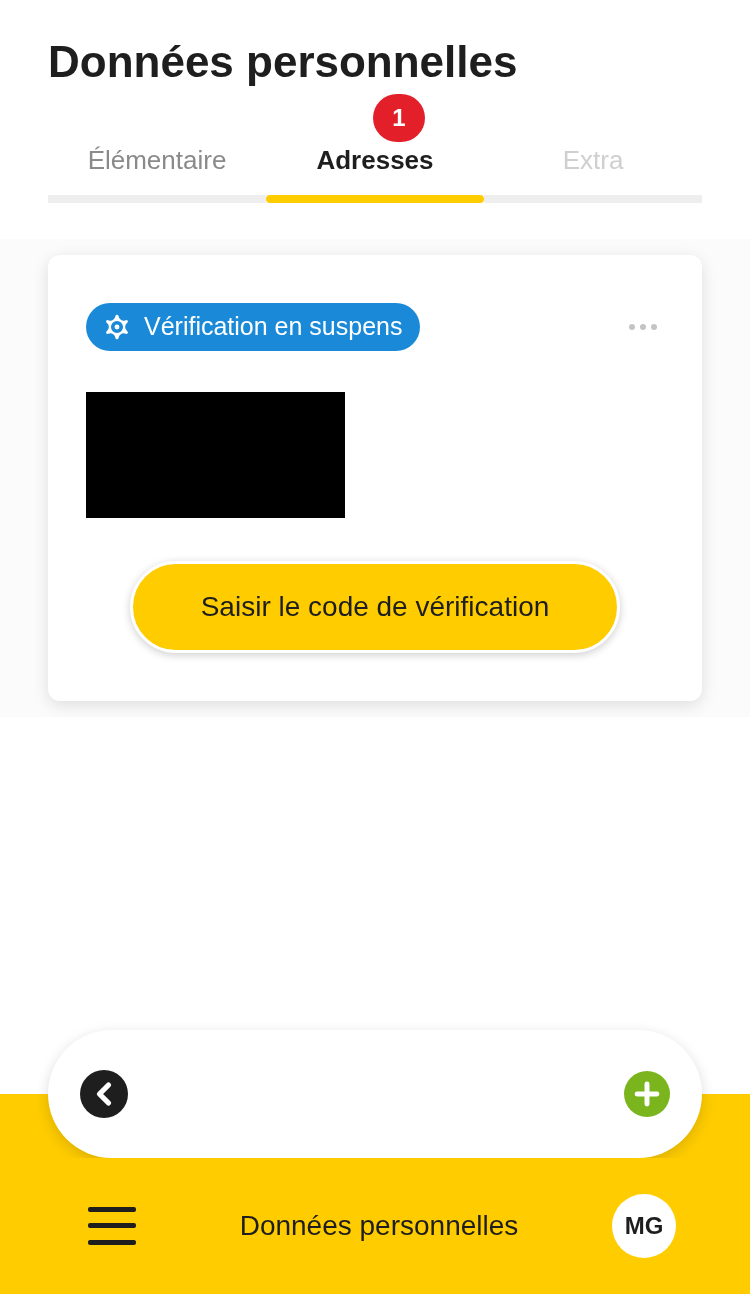 Image resolution: width=750 pixels, height=1294 pixels. What do you see at coordinates (112, 1226) in the screenshot?
I see `menu-icon` at bounding box center [112, 1226].